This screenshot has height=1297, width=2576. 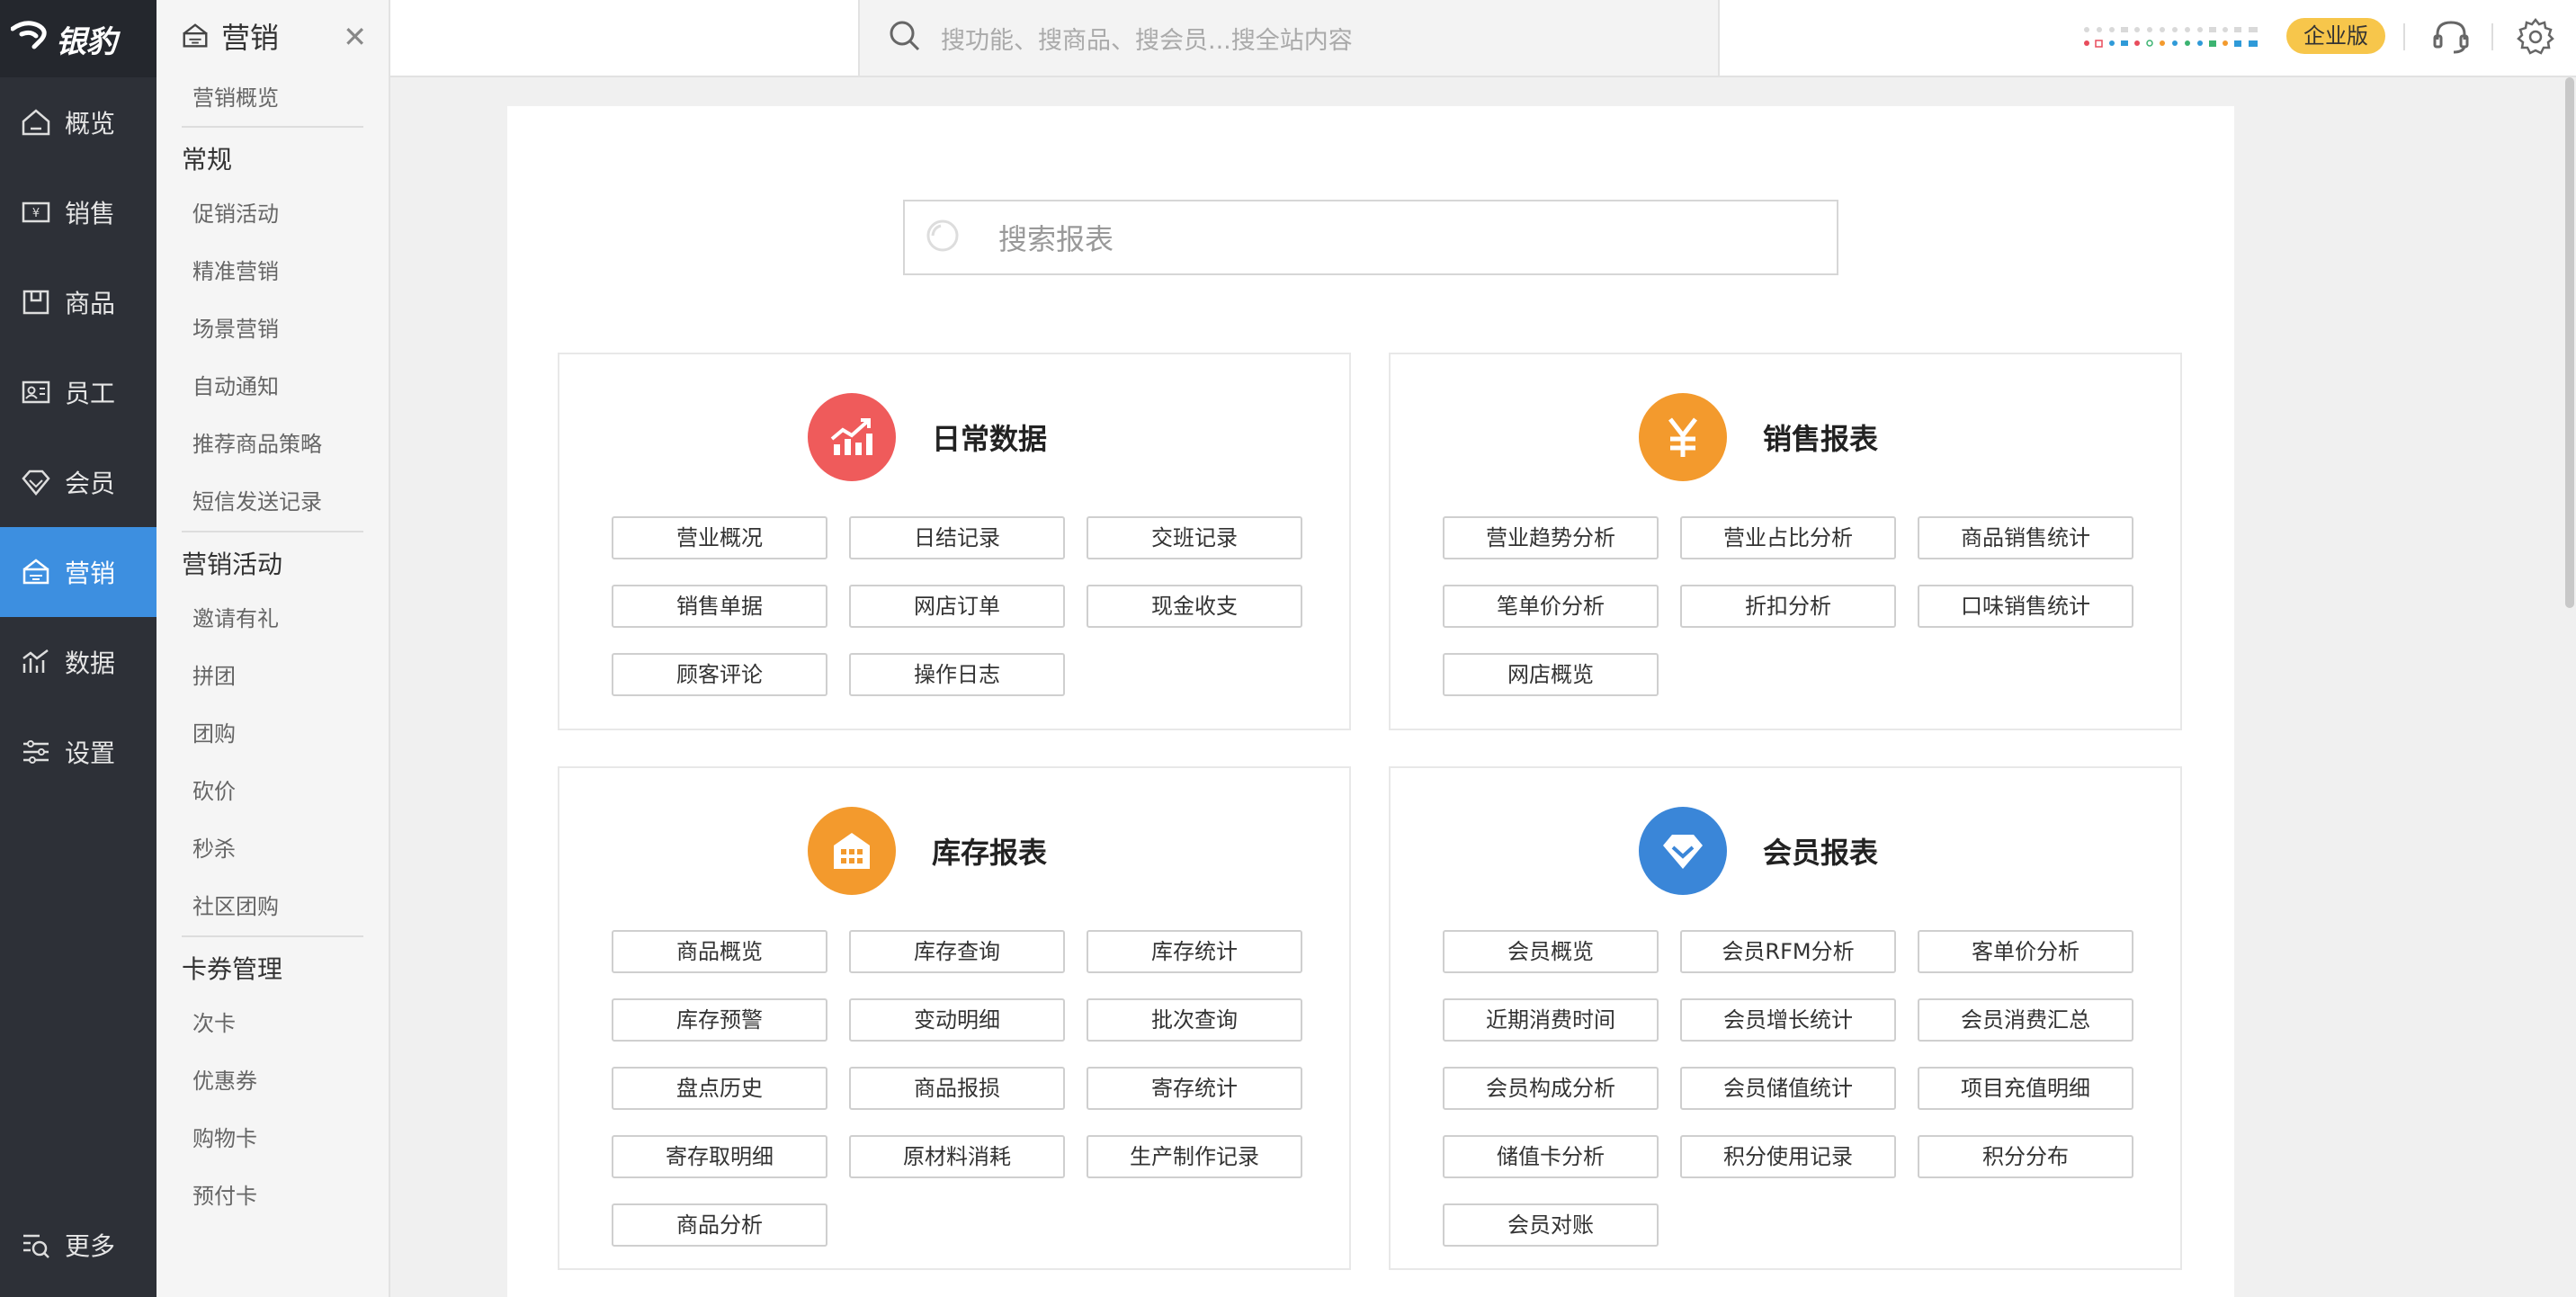 I want to click on nav-item-label: 数据, so click(x=90, y=663).